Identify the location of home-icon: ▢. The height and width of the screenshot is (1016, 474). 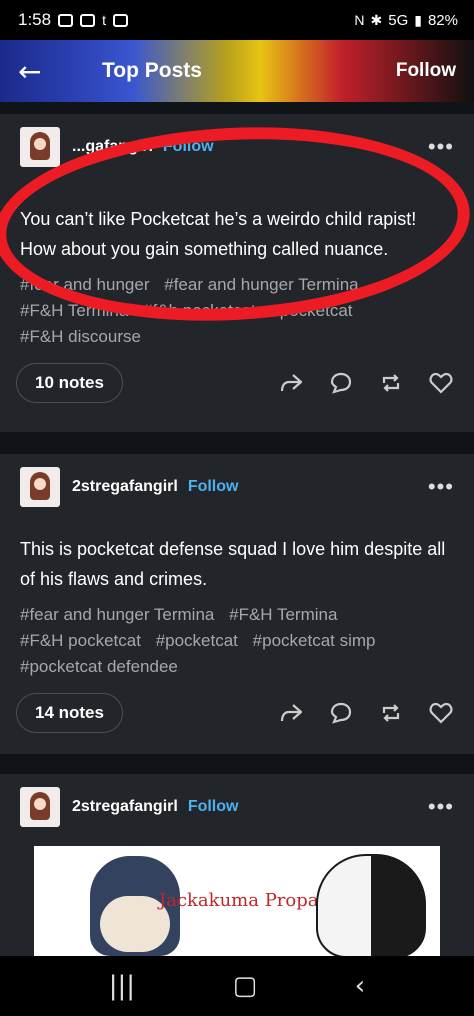
(245, 986).